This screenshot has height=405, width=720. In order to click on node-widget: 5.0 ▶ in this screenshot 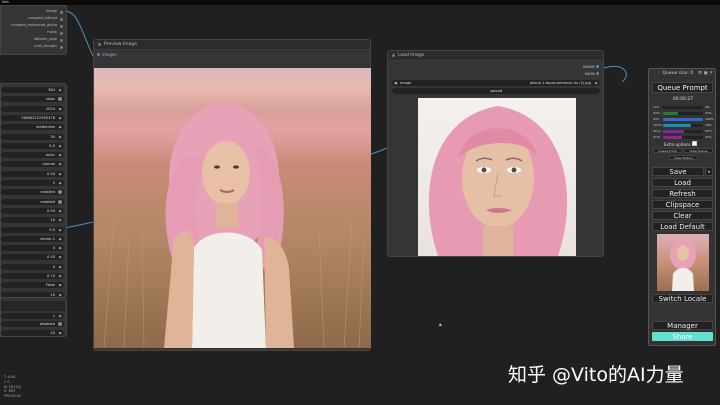, I will do `click(32, 145)`.